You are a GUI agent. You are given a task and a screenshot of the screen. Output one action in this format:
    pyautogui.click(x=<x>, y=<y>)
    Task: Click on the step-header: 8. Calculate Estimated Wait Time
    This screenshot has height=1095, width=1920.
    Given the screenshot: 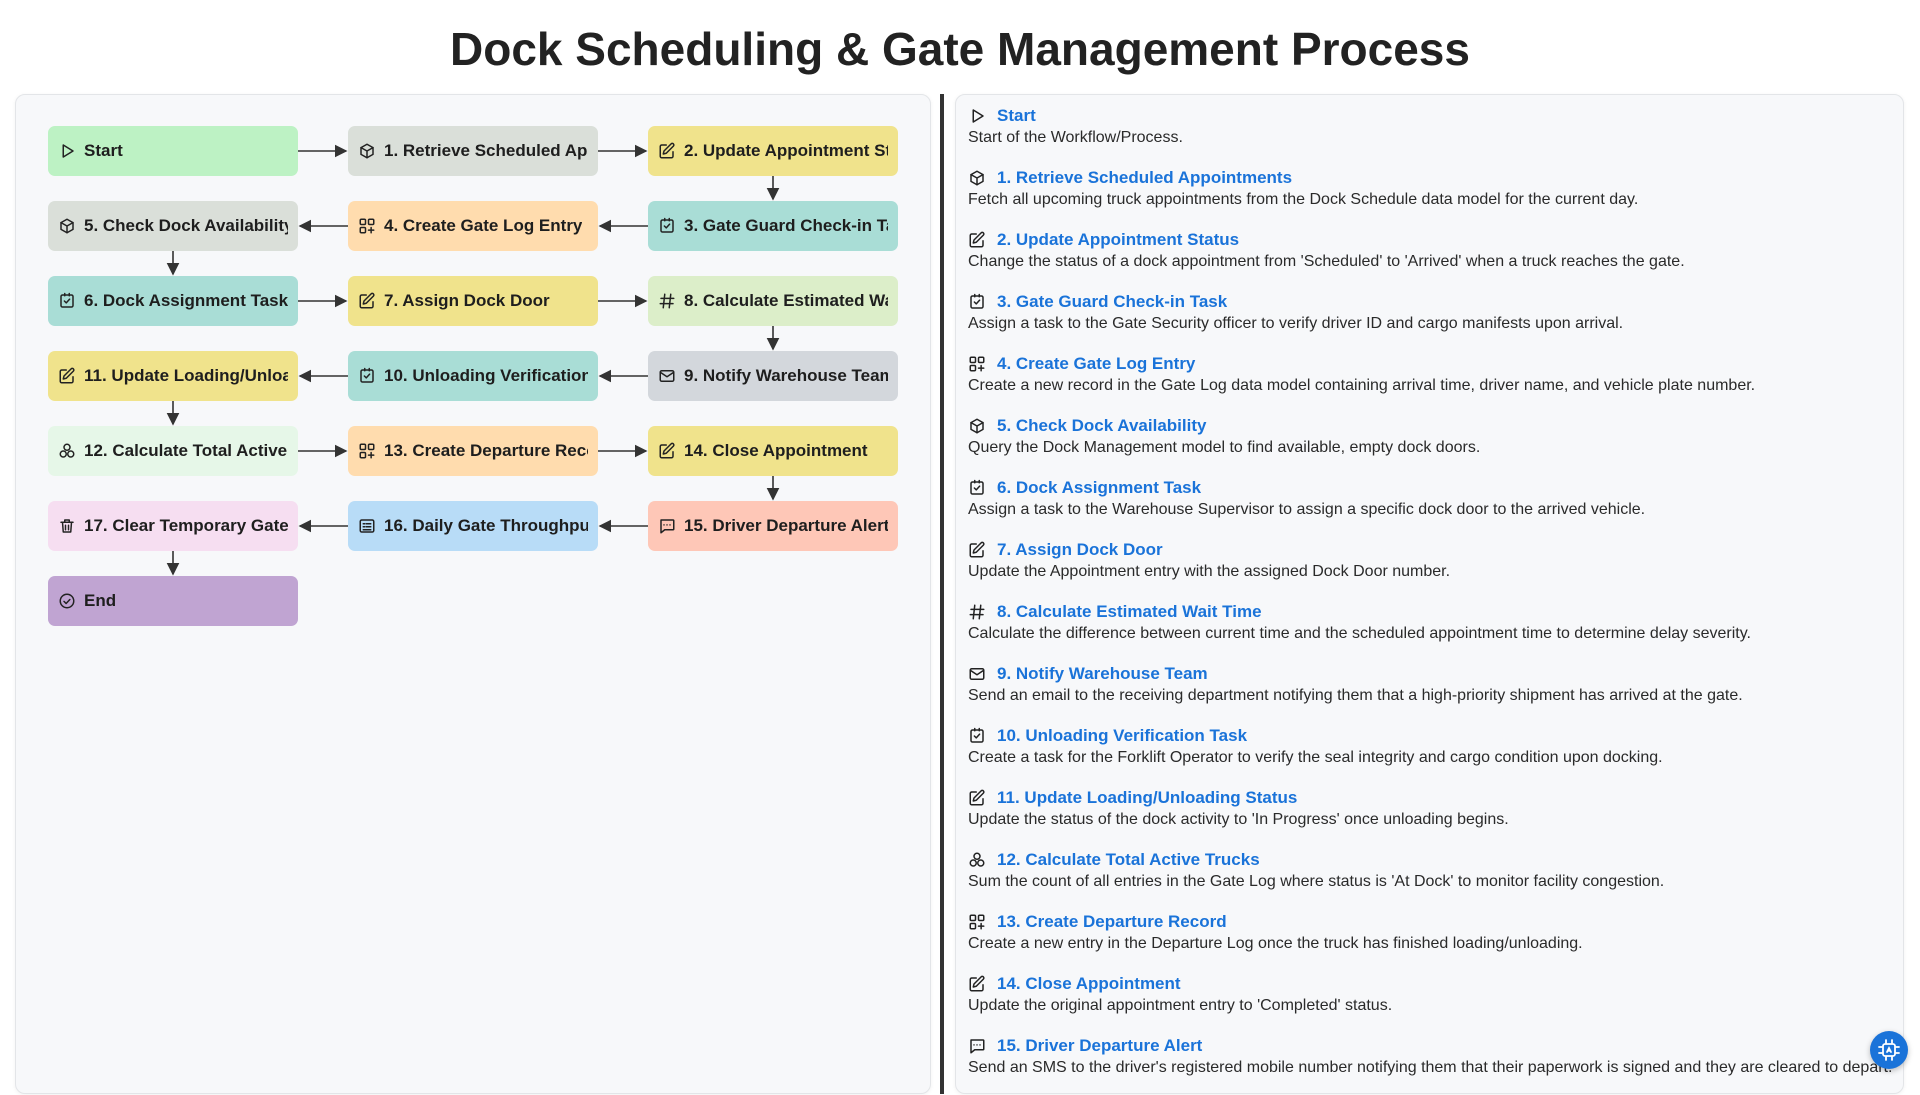 What is the action you would take?
    pyautogui.click(x=1428, y=612)
    